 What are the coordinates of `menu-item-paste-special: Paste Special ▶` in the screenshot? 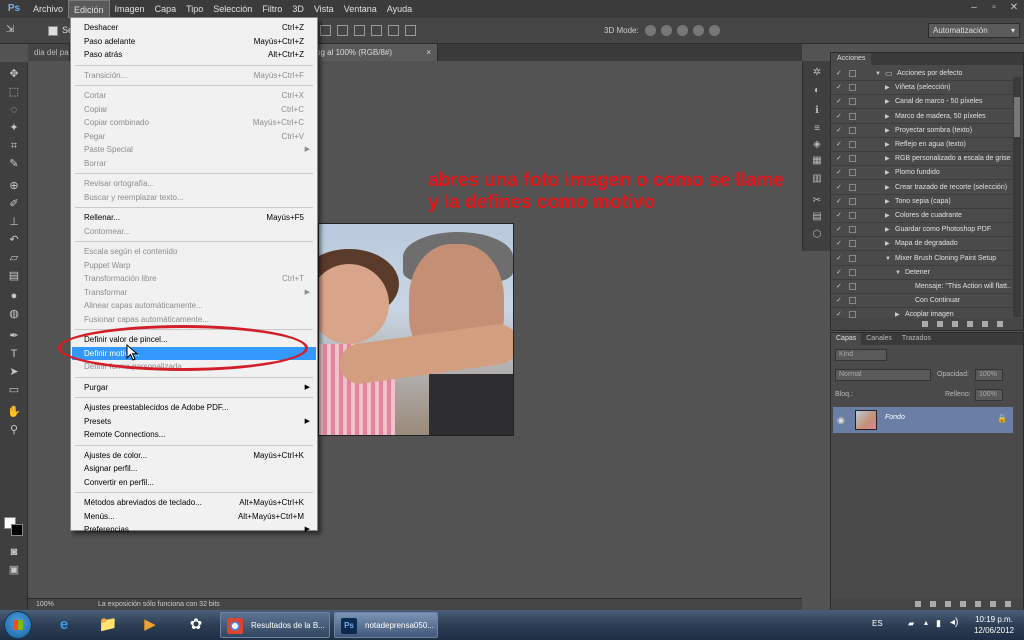 It's located at (194, 150).